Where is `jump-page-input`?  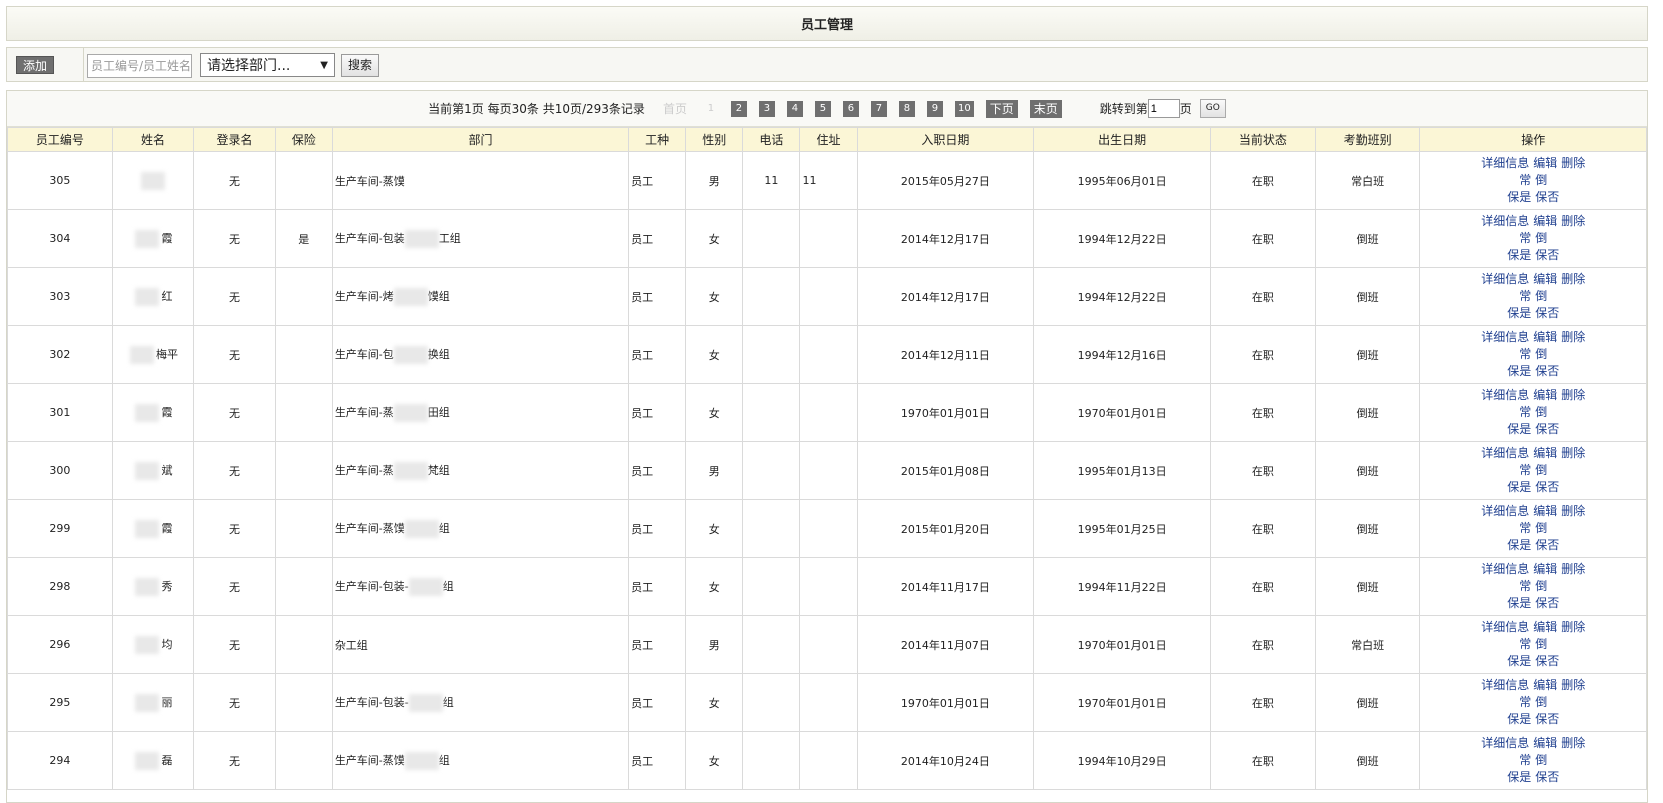 jump-page-input is located at coordinates (1163, 108).